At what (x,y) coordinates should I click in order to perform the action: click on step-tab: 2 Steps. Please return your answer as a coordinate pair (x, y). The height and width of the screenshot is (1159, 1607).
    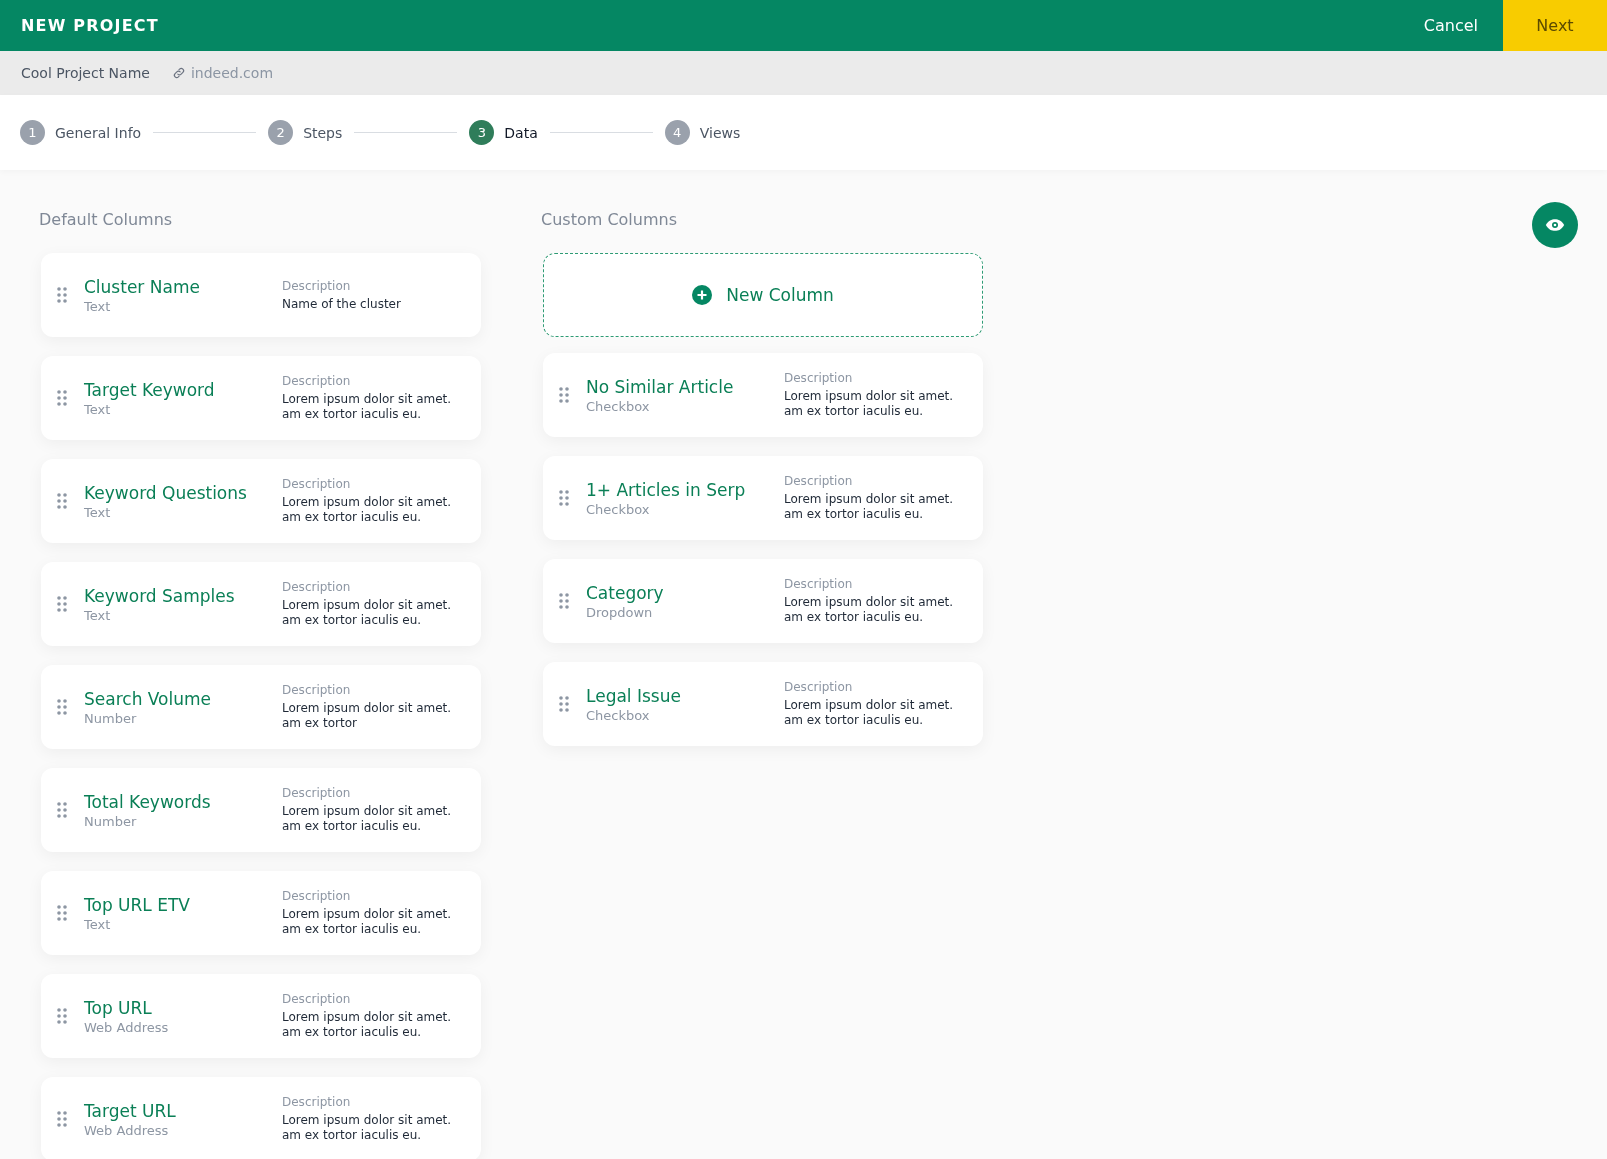
    Looking at the image, I should click on (305, 132).